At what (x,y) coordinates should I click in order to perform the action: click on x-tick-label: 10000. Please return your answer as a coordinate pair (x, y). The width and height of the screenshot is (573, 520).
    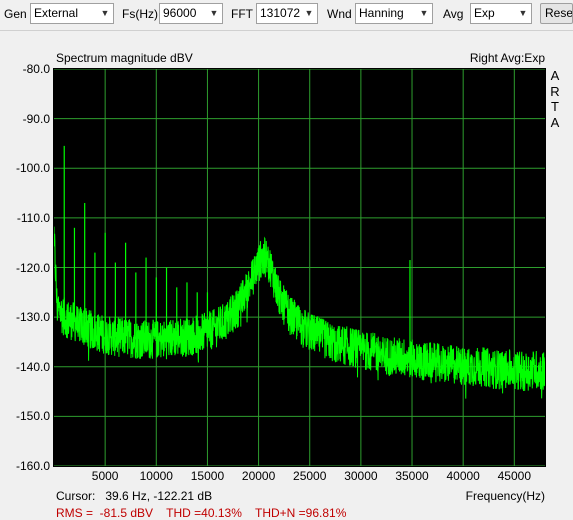
    Looking at the image, I should click on (156, 476).